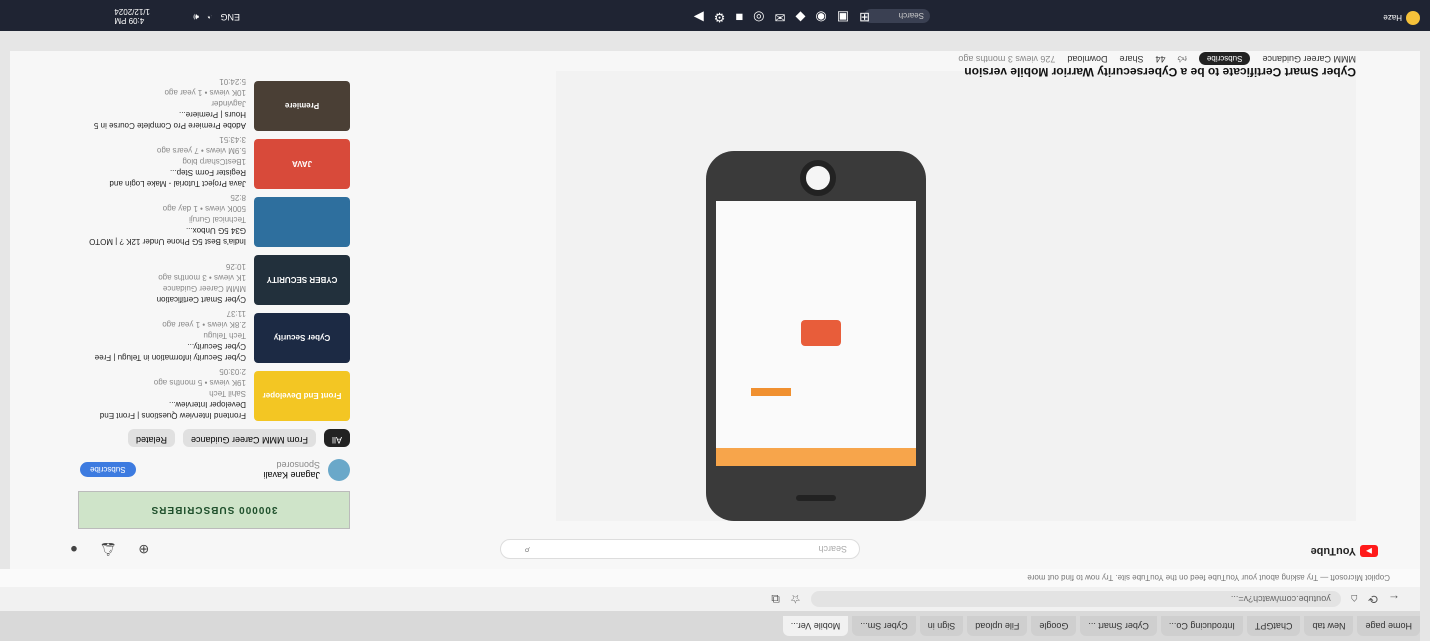 This screenshot has height=641, width=1430. I want to click on notifications-icon: 🔔︎, so click(108, 549).